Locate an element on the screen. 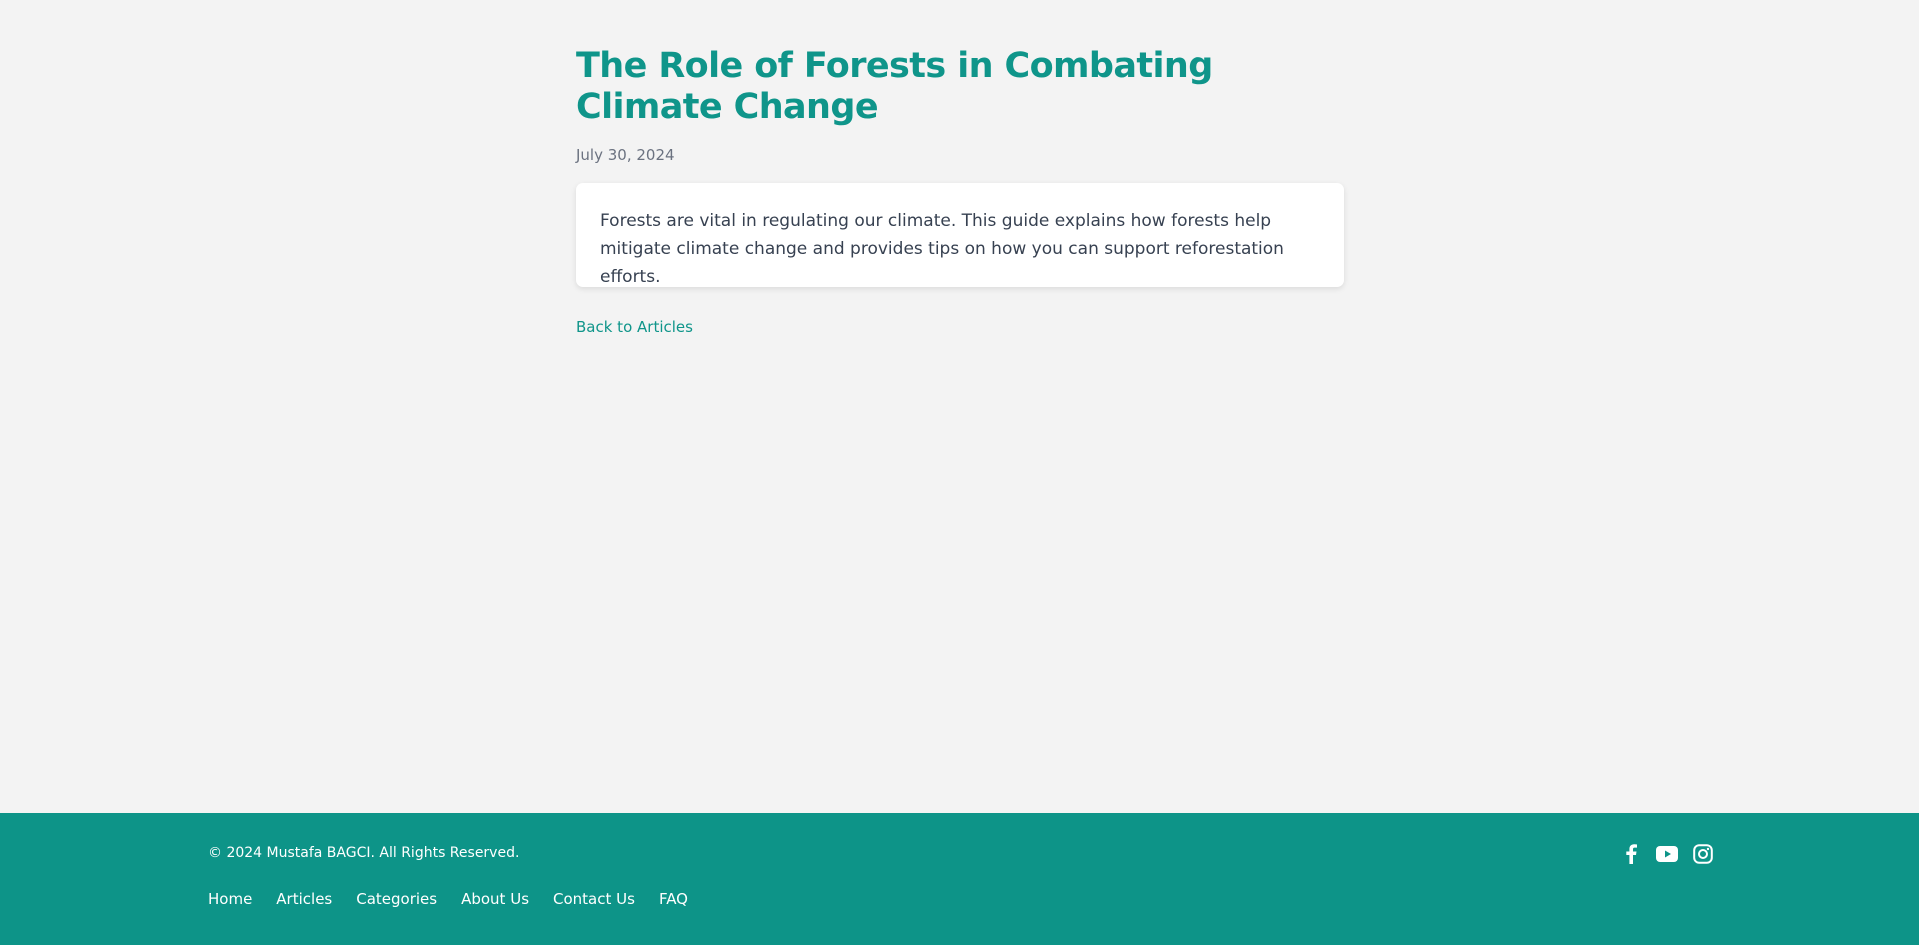 Image resolution: width=1919 pixels, height=945 pixels. facebook-icon is located at coordinates (1631, 854).